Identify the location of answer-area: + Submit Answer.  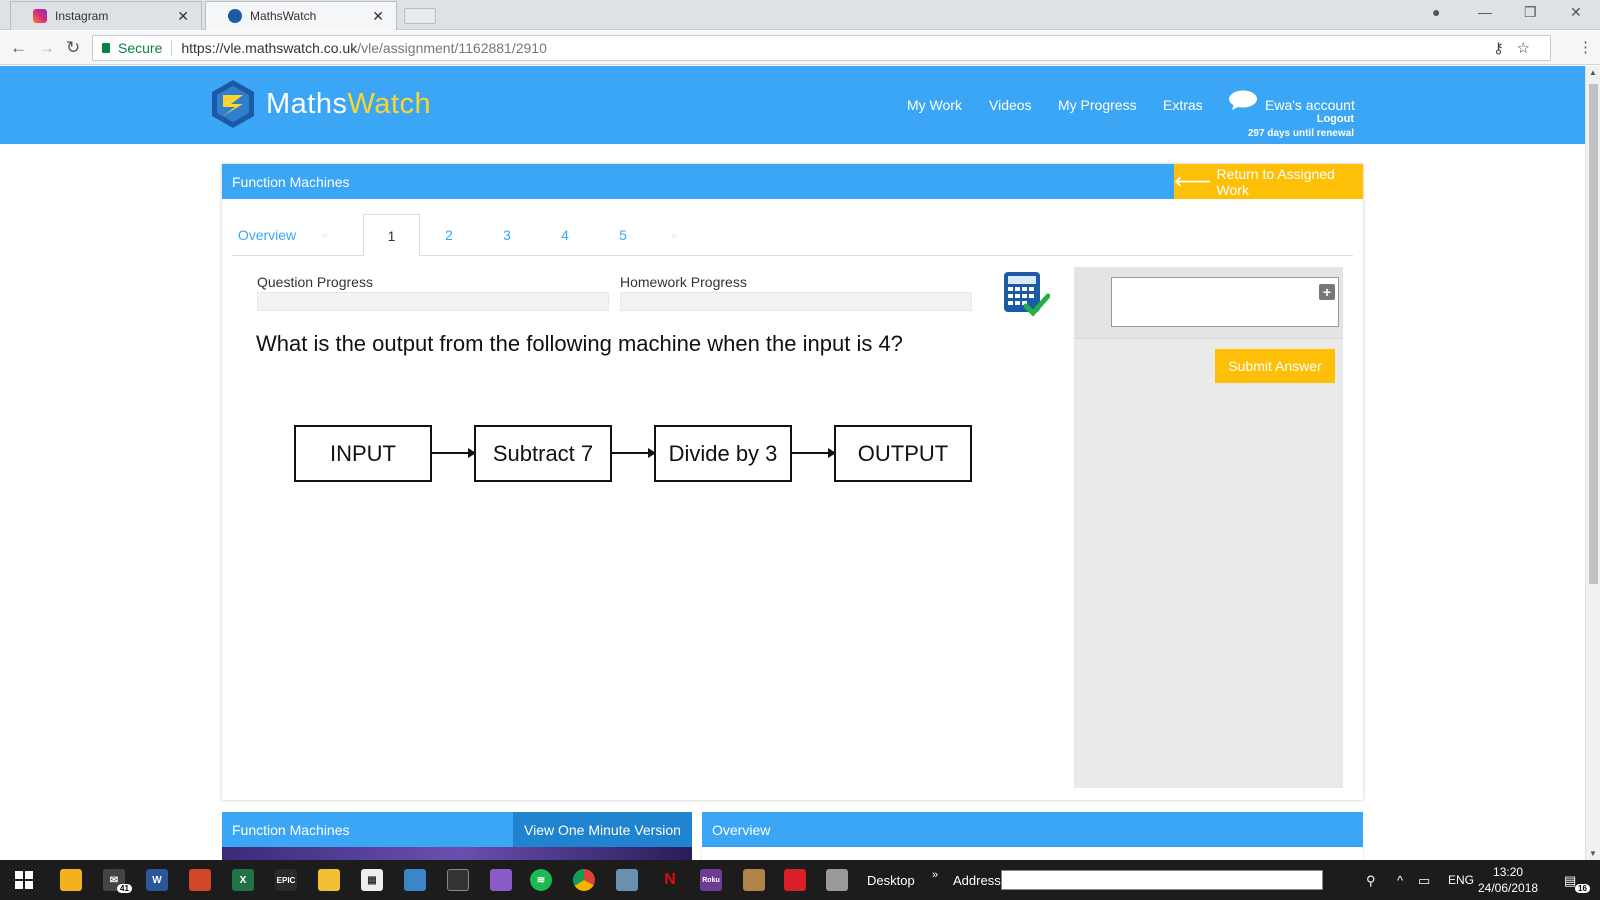
(1208, 527).